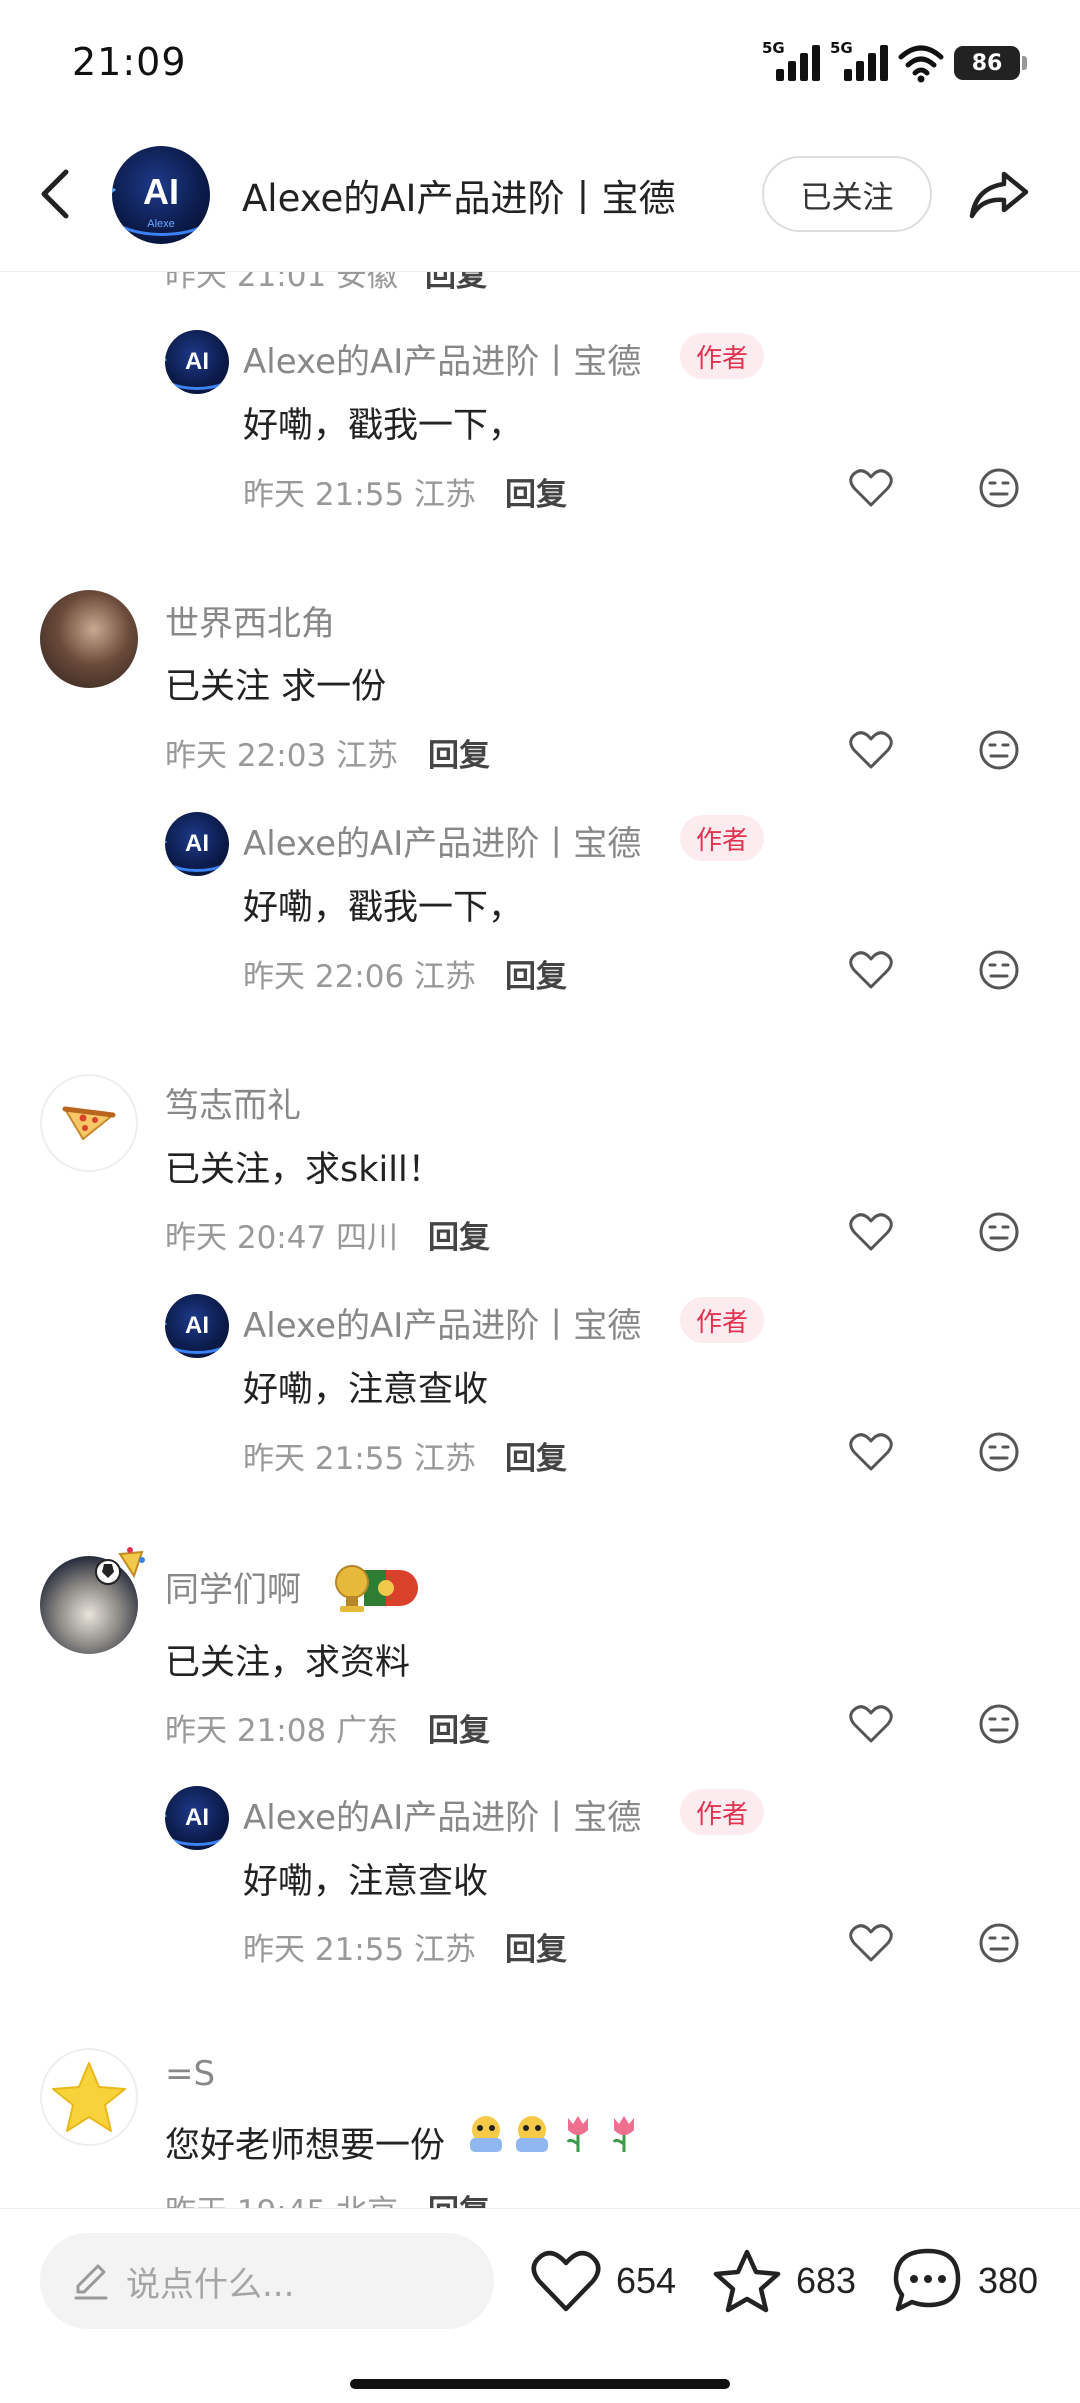 The width and height of the screenshot is (1080, 2403). Describe the element at coordinates (826, 2280) in the screenshot. I see `favorite-count: 683` at that location.